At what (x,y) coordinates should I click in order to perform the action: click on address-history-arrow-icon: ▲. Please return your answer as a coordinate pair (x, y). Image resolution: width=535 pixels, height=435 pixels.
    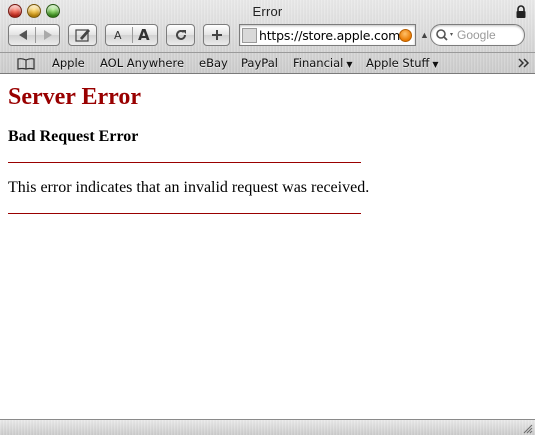
    Looking at the image, I should click on (424, 35).